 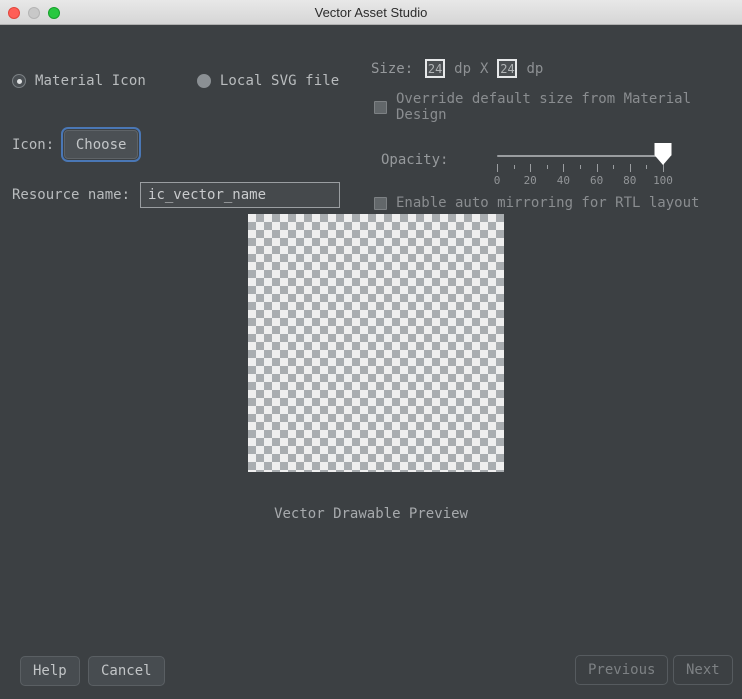 I want to click on opacity-slider-track, so click(x=580, y=156).